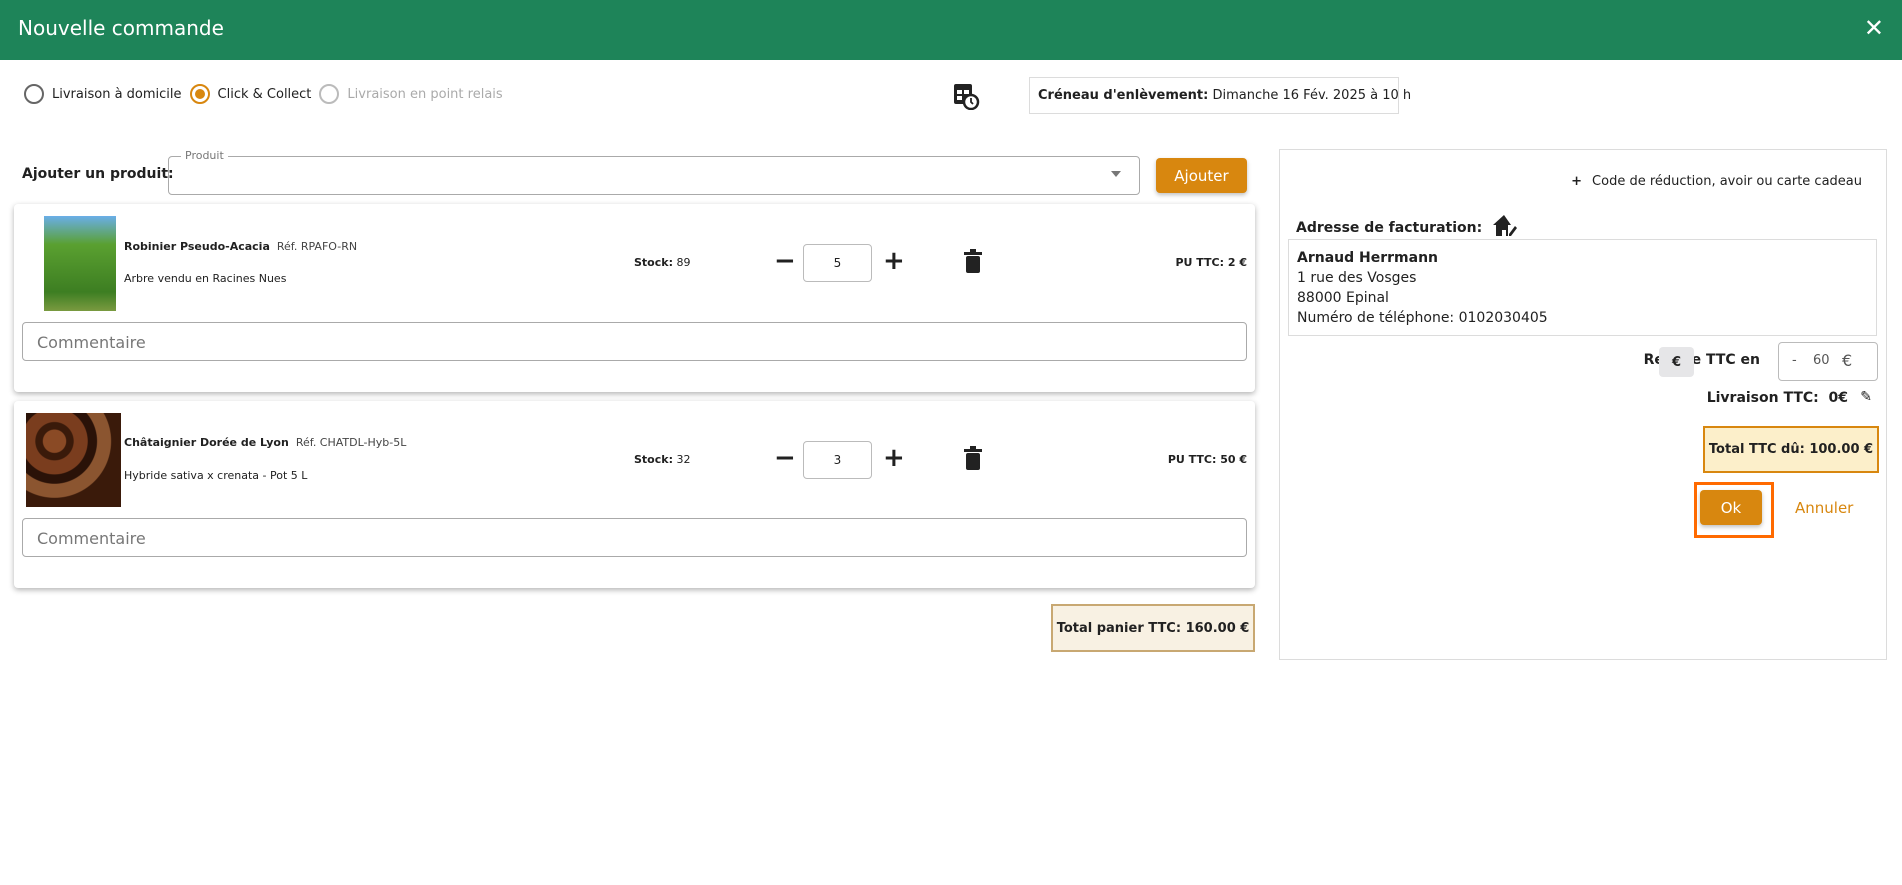 This screenshot has height=885, width=1902. Describe the element at coordinates (1211, 262) in the screenshot. I see `unit-price: PU TTC: 2 €` at that location.